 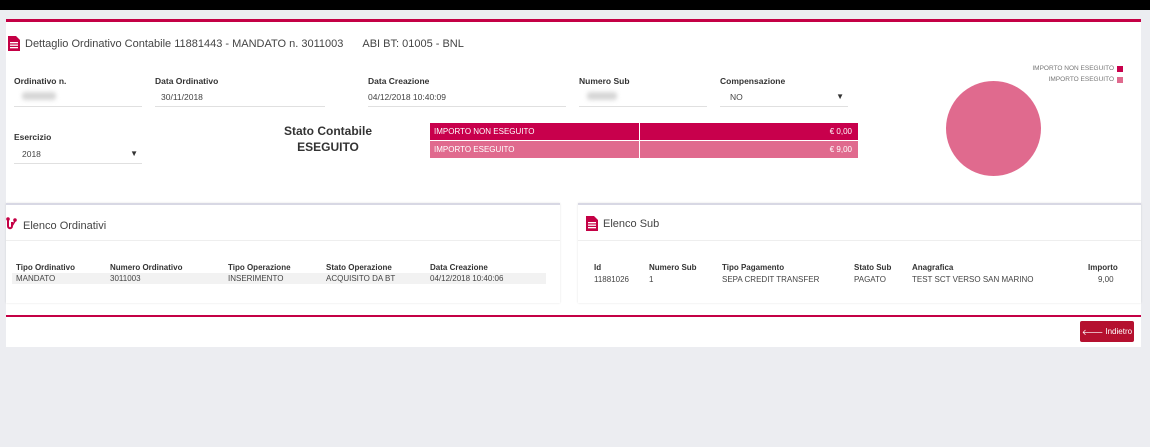 I want to click on table-cell: 11881026, so click(x=611, y=279).